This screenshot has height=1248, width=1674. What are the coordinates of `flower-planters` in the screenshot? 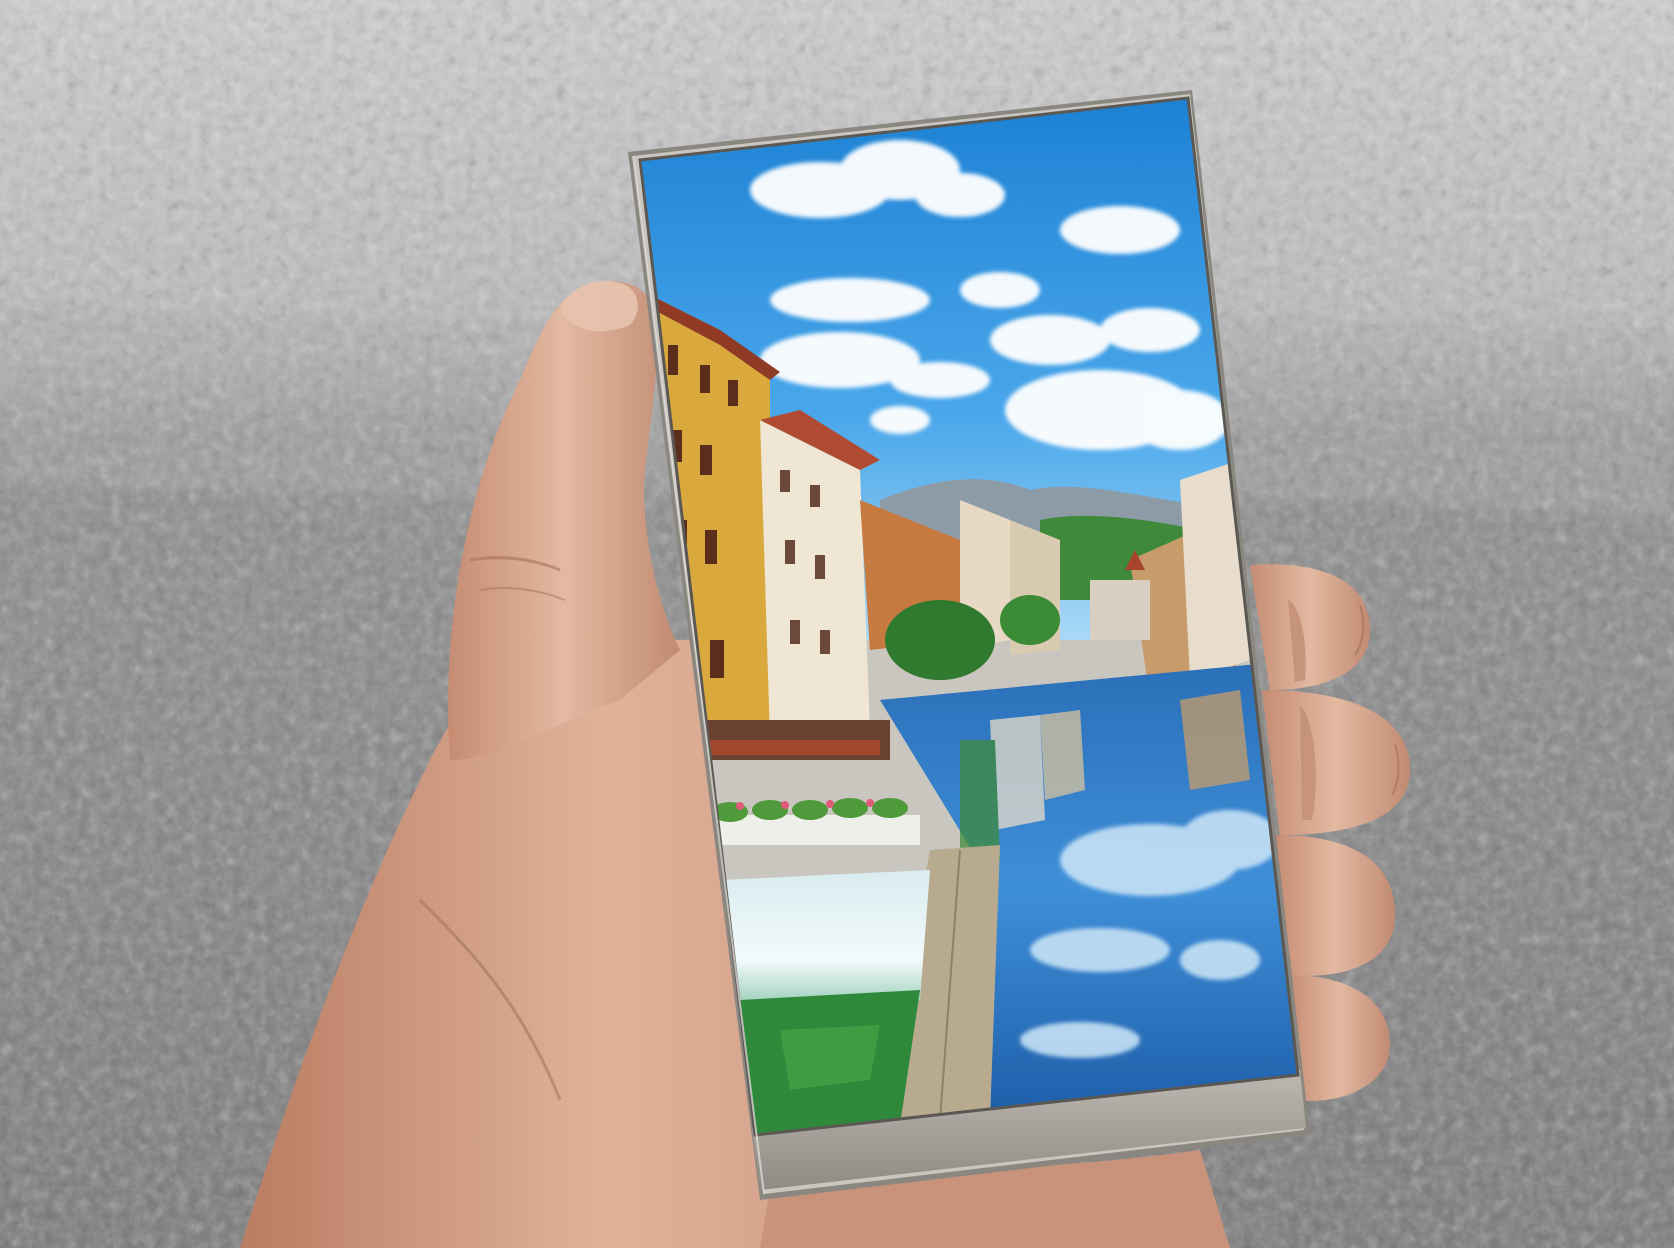 It's located at (815, 821).